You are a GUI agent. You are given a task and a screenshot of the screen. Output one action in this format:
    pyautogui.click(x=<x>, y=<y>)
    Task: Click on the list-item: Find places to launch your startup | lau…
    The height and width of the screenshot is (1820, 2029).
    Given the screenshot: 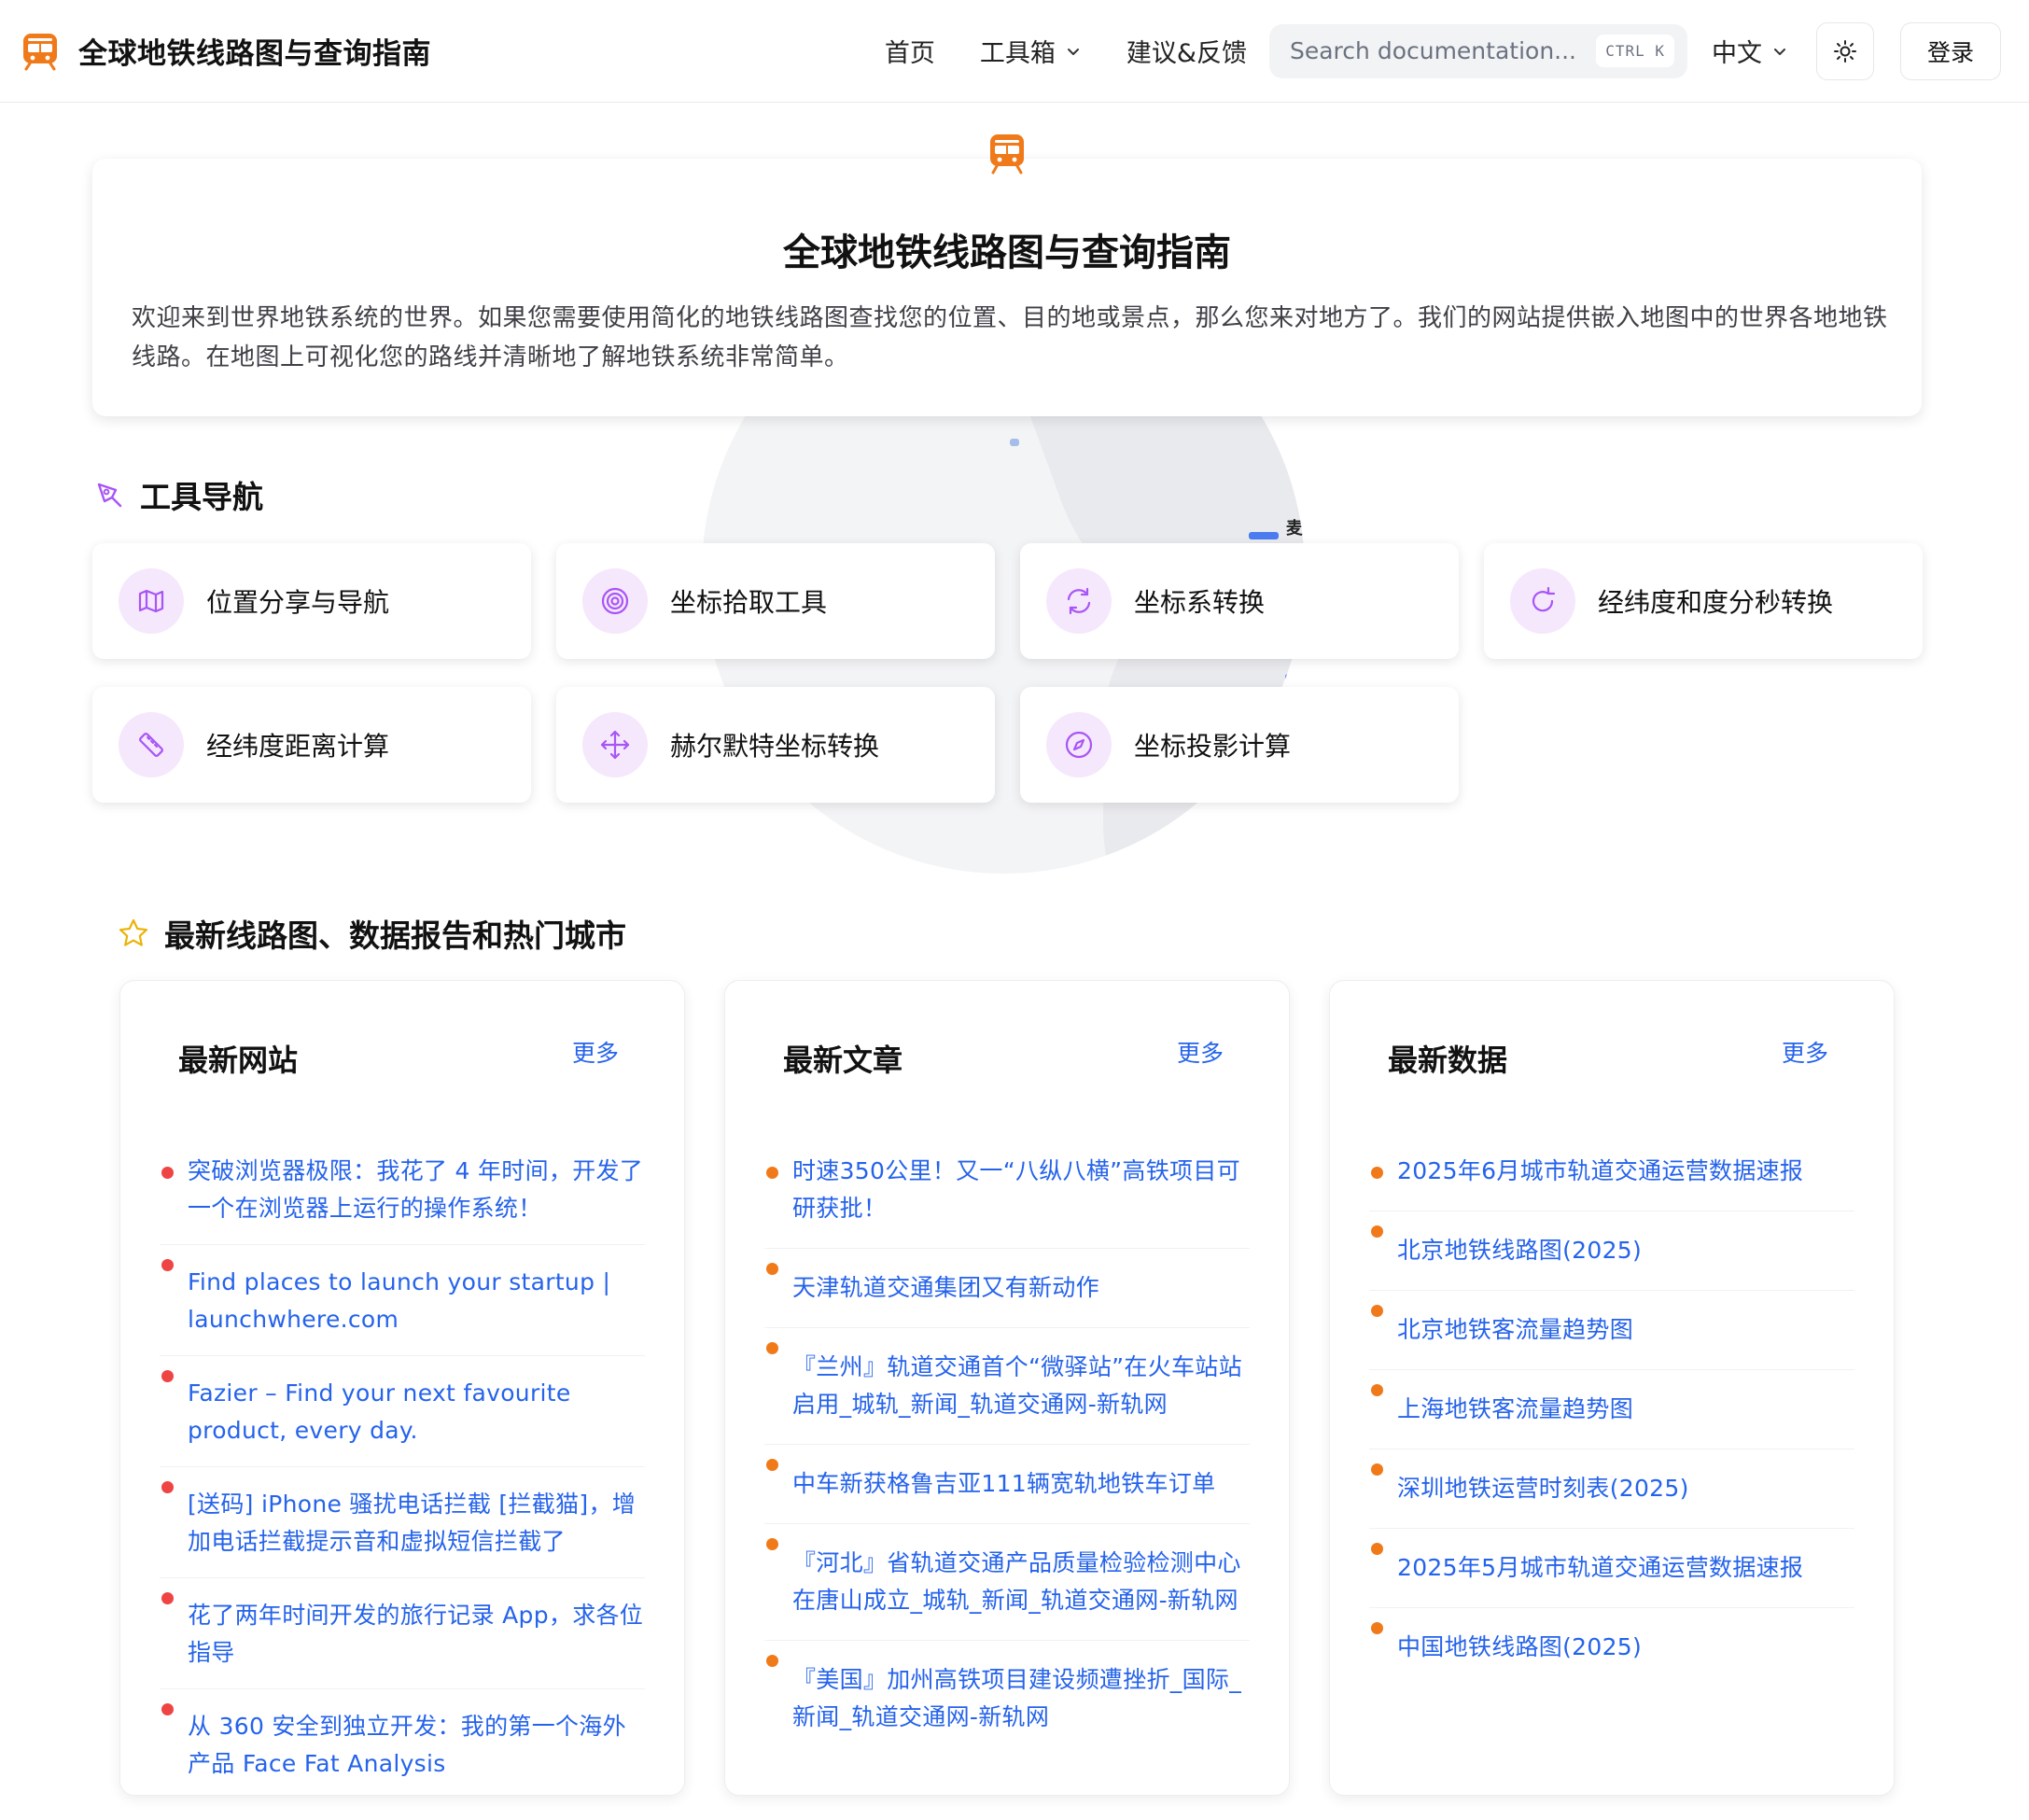 What is the action you would take?
    pyautogui.click(x=402, y=1300)
    